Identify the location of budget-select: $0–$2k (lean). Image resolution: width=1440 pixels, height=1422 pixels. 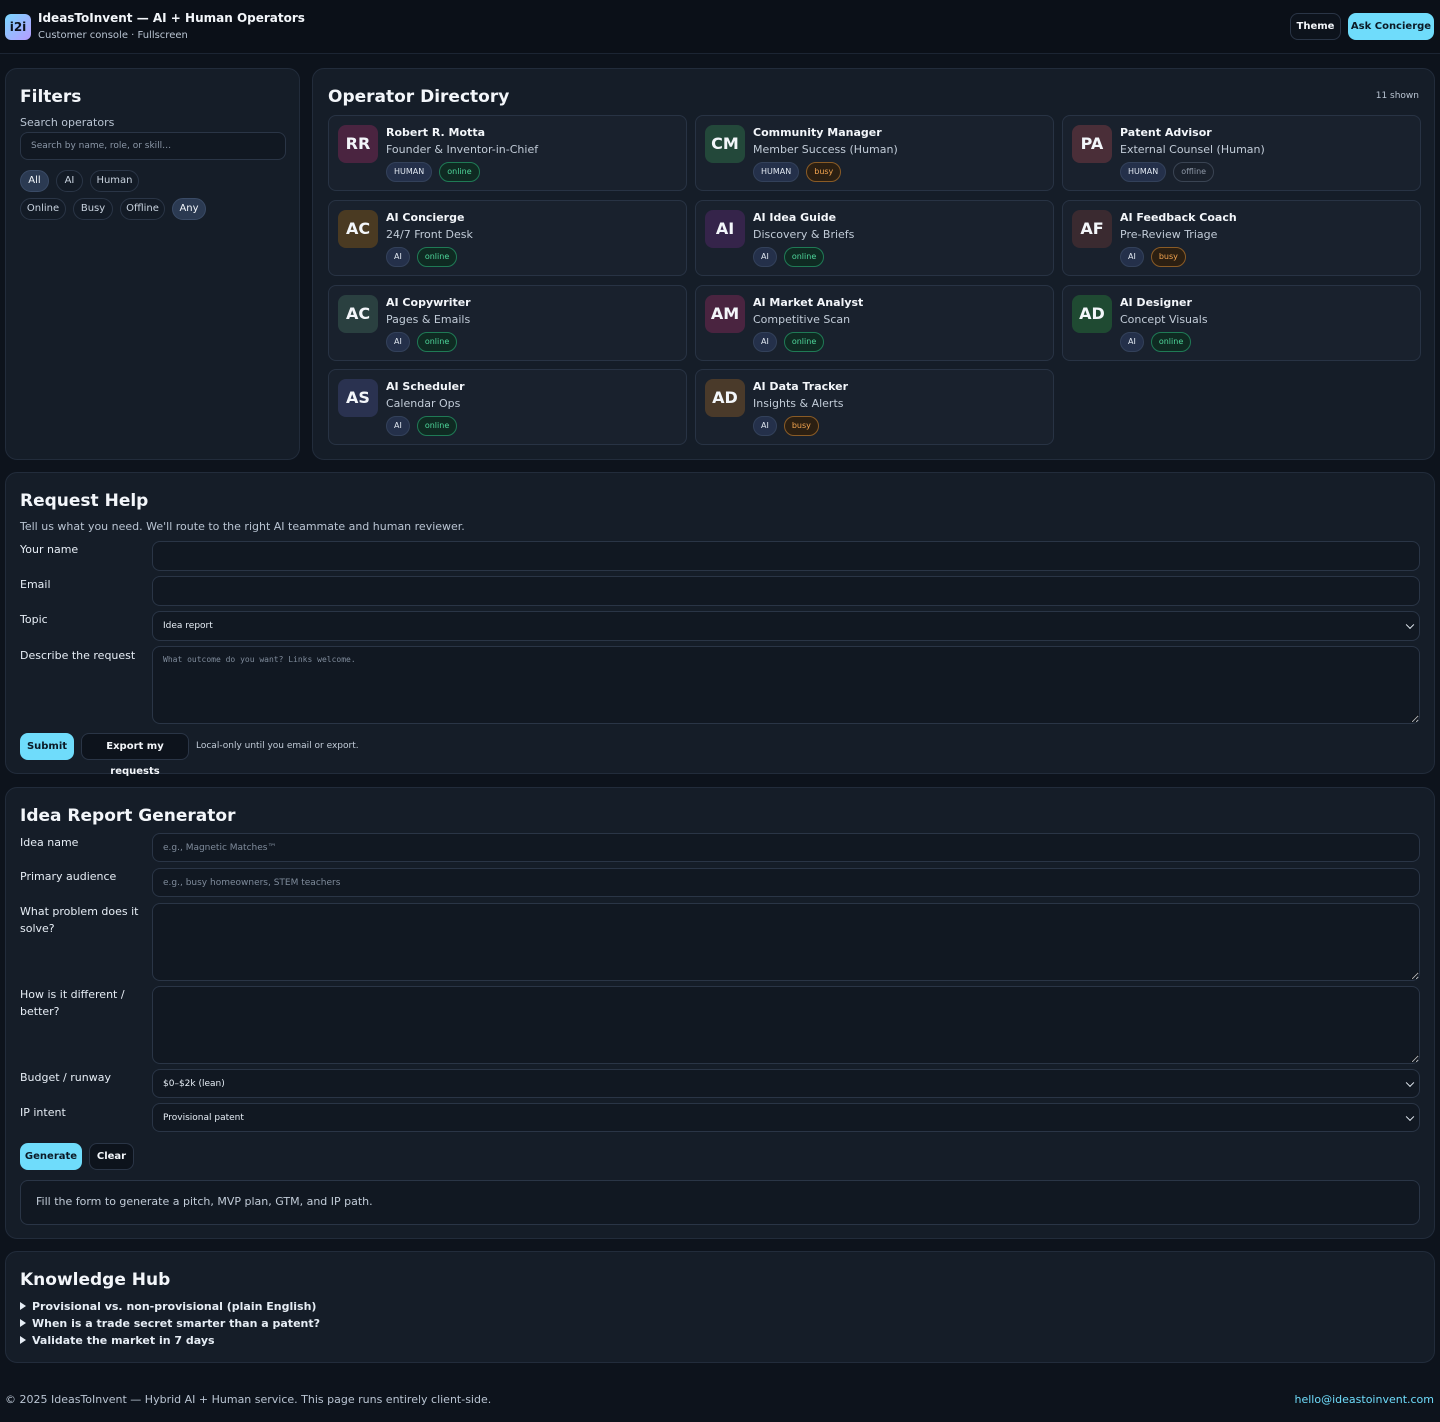
(786, 1083).